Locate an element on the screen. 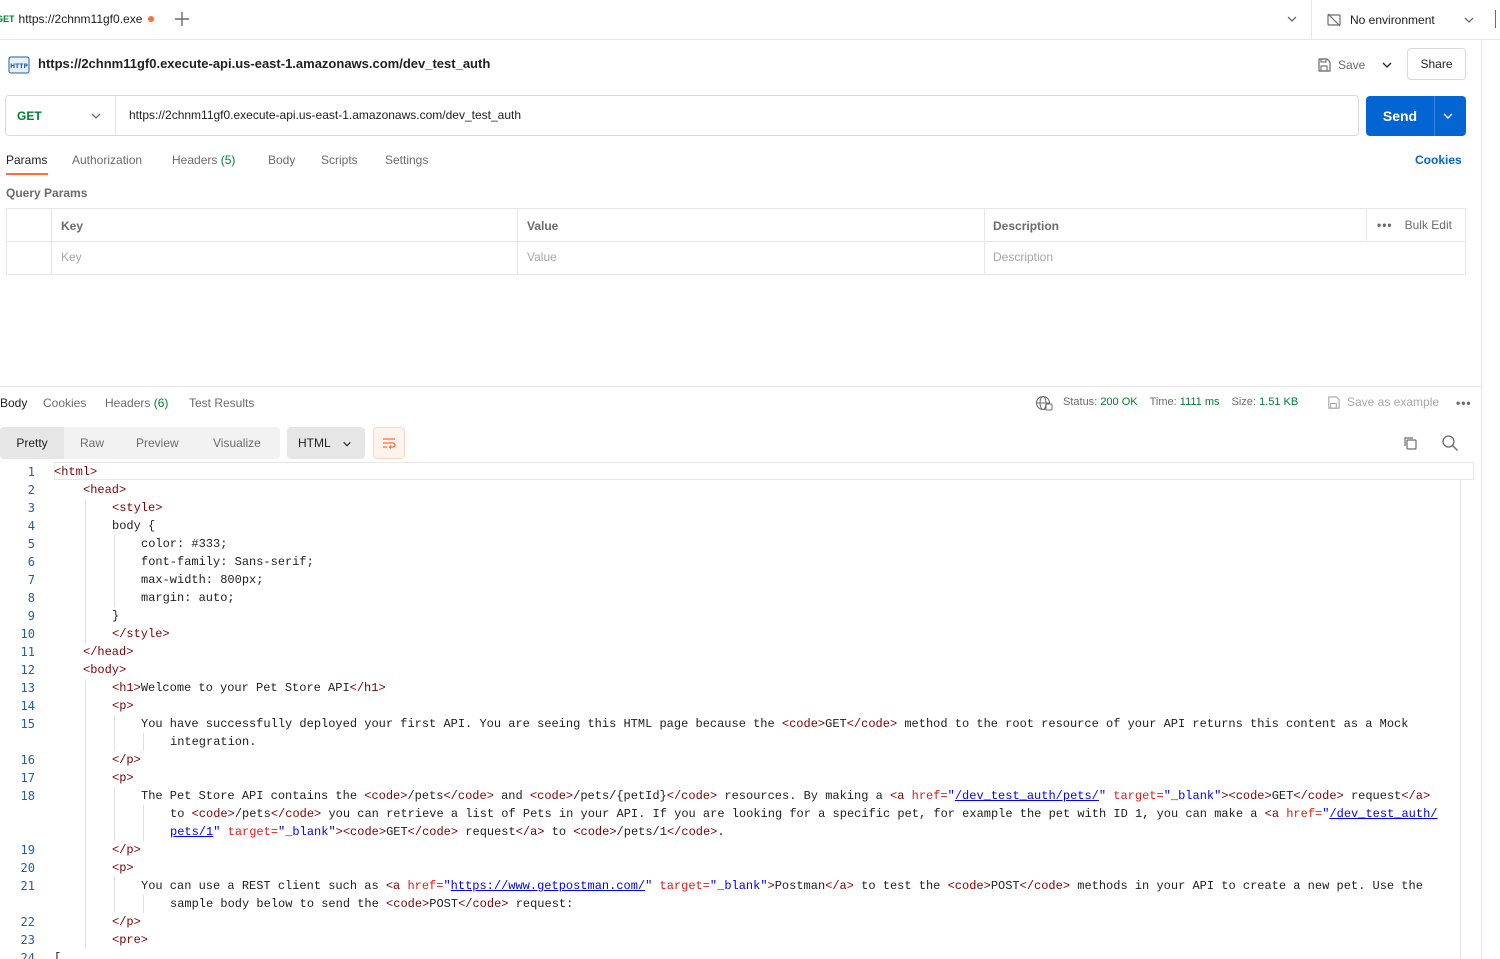 The image size is (1500, 959). environment-selector: No environment is located at coordinates (1400, 20).